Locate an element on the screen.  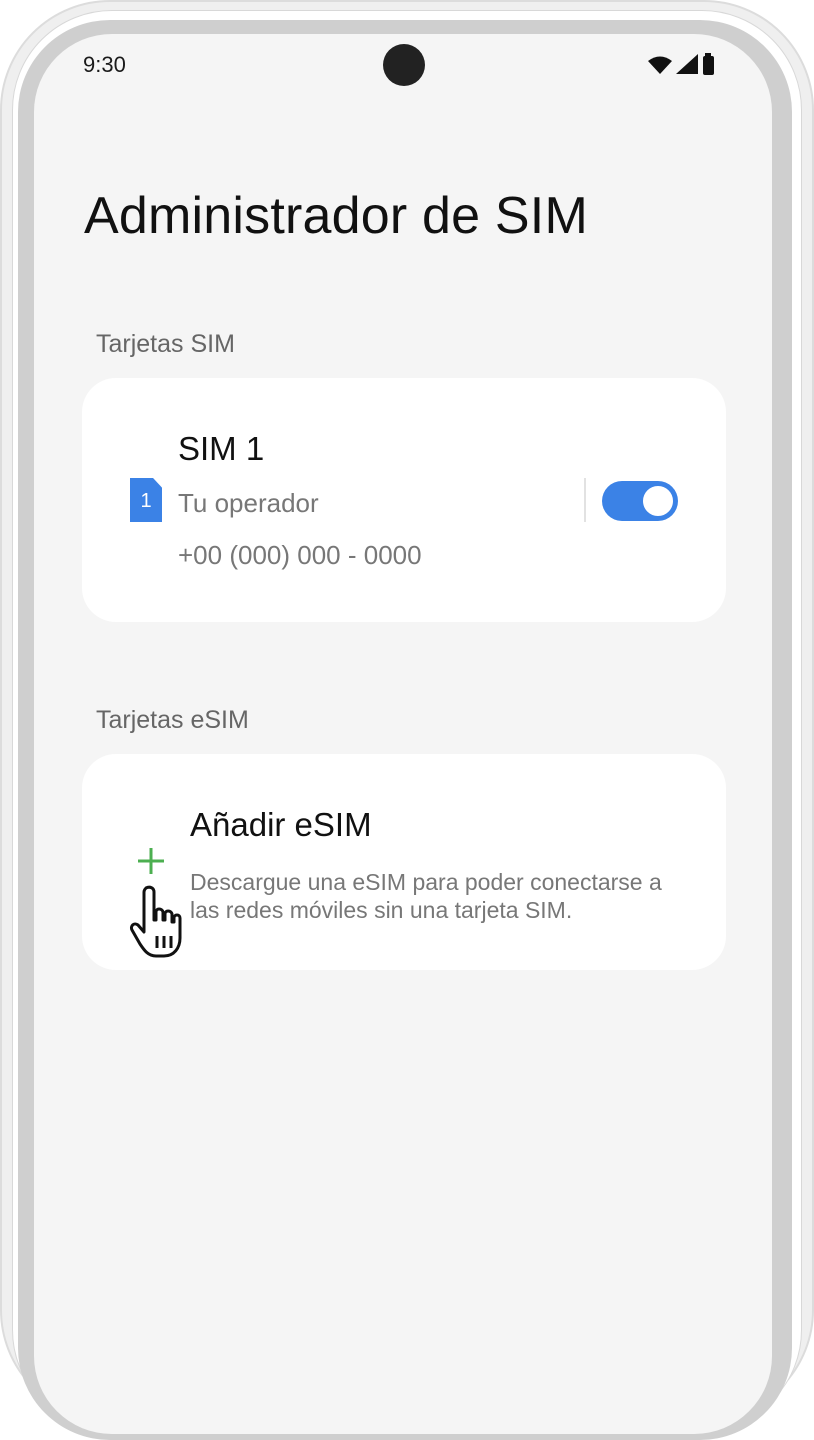
status-bar: 9:30 is located at coordinates (403, 66).